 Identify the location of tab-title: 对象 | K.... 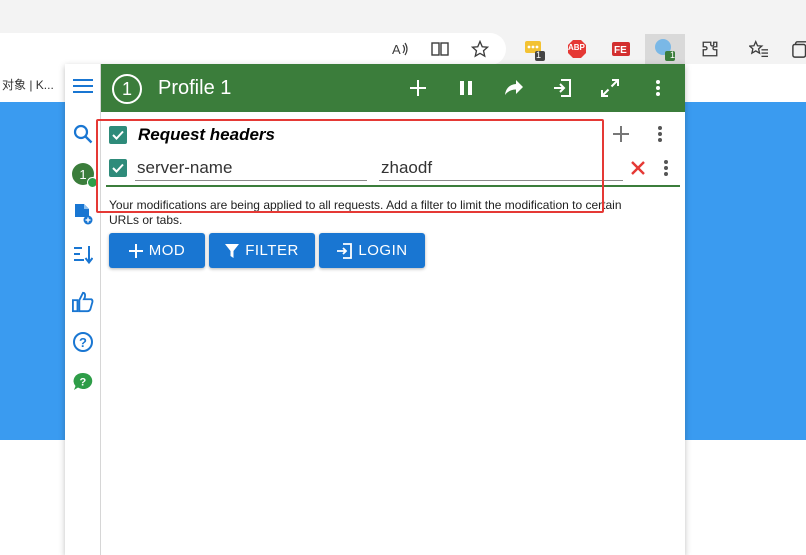
(28, 84).